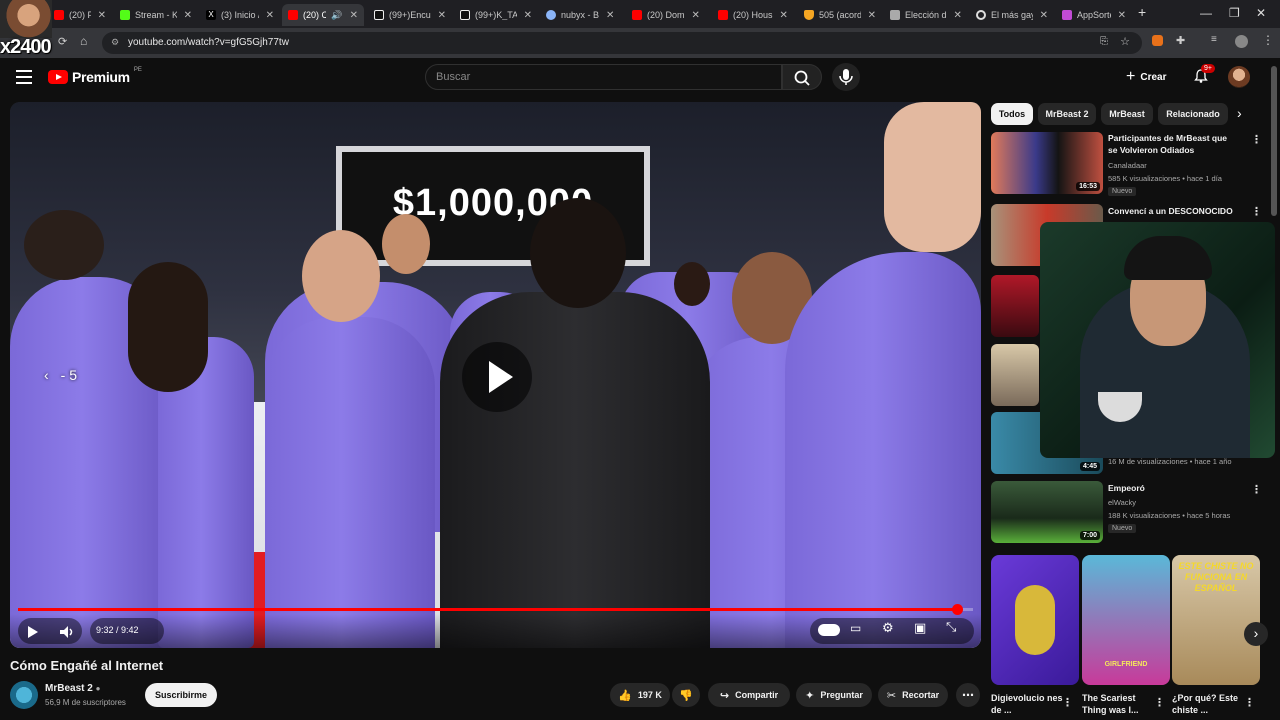  I want to click on play-icon, so click(32, 632).